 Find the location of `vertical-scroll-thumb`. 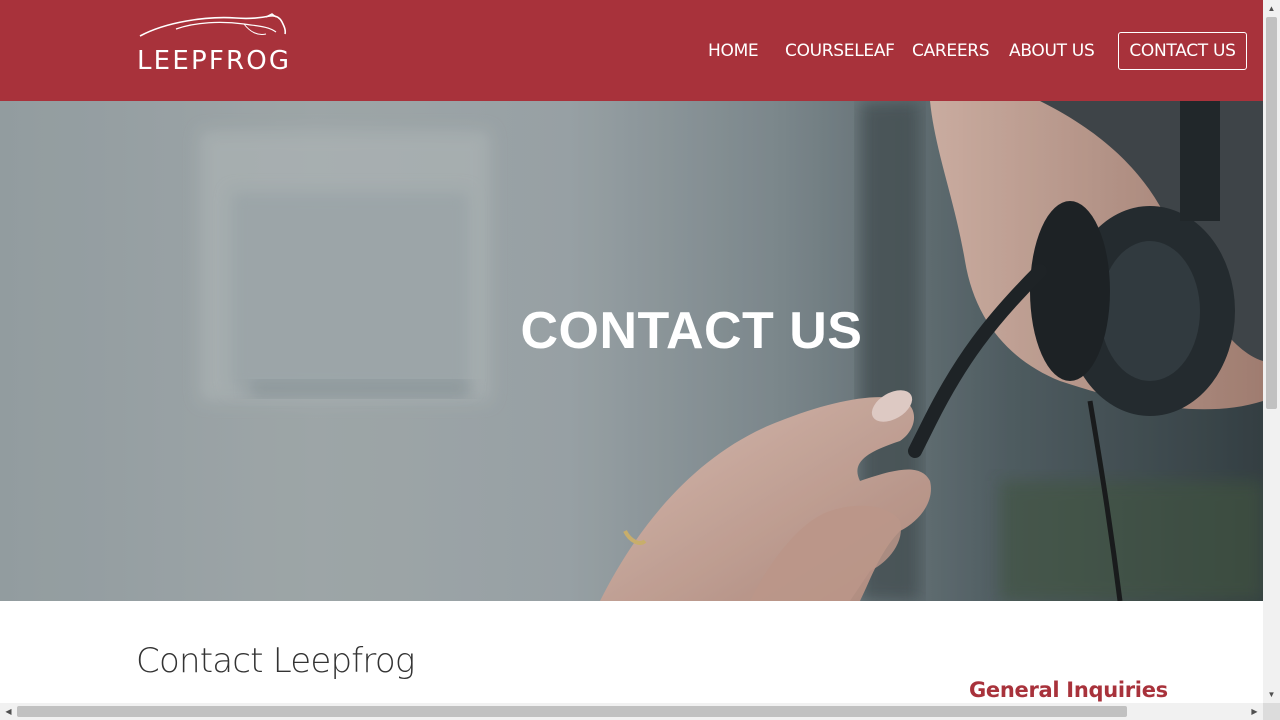

vertical-scroll-thumb is located at coordinates (1271, 213).